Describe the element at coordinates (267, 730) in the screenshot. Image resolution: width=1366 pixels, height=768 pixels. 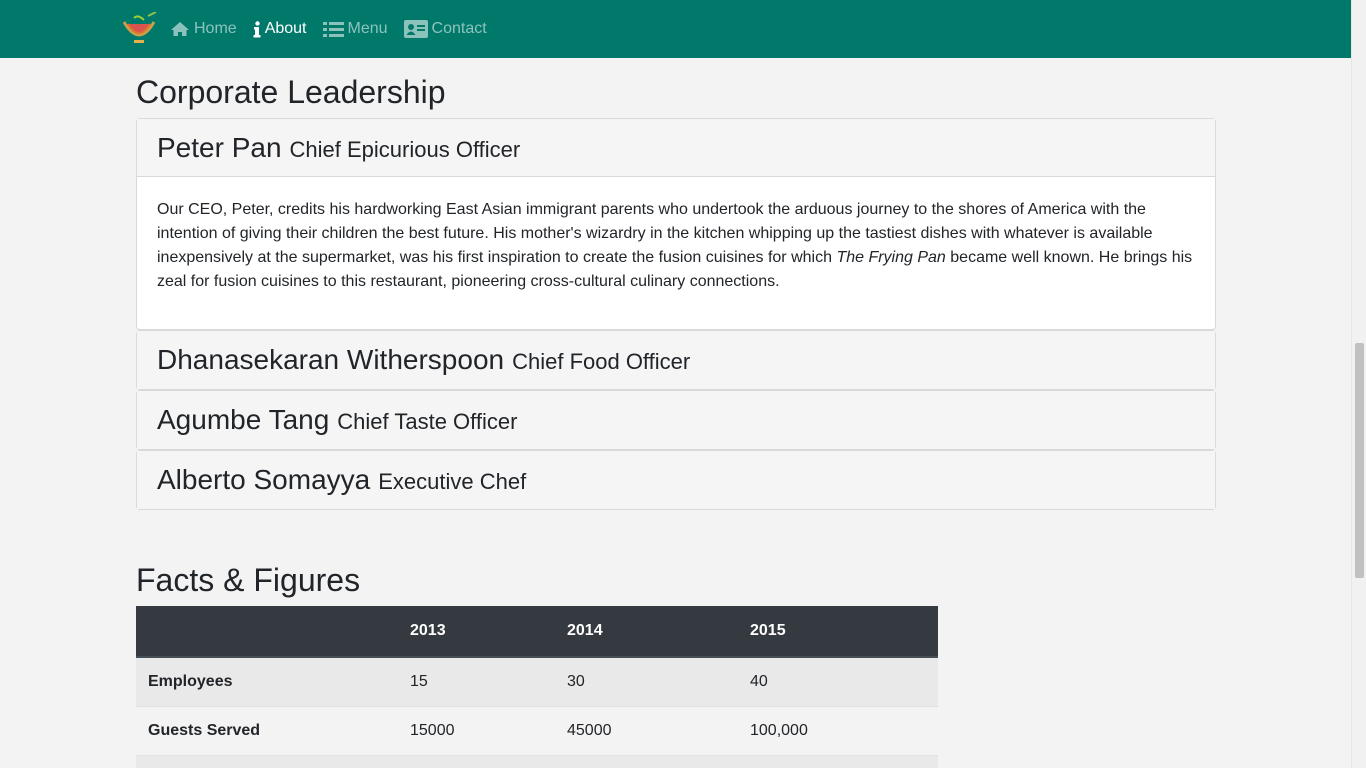
I see `row-label: Guests Served` at that location.